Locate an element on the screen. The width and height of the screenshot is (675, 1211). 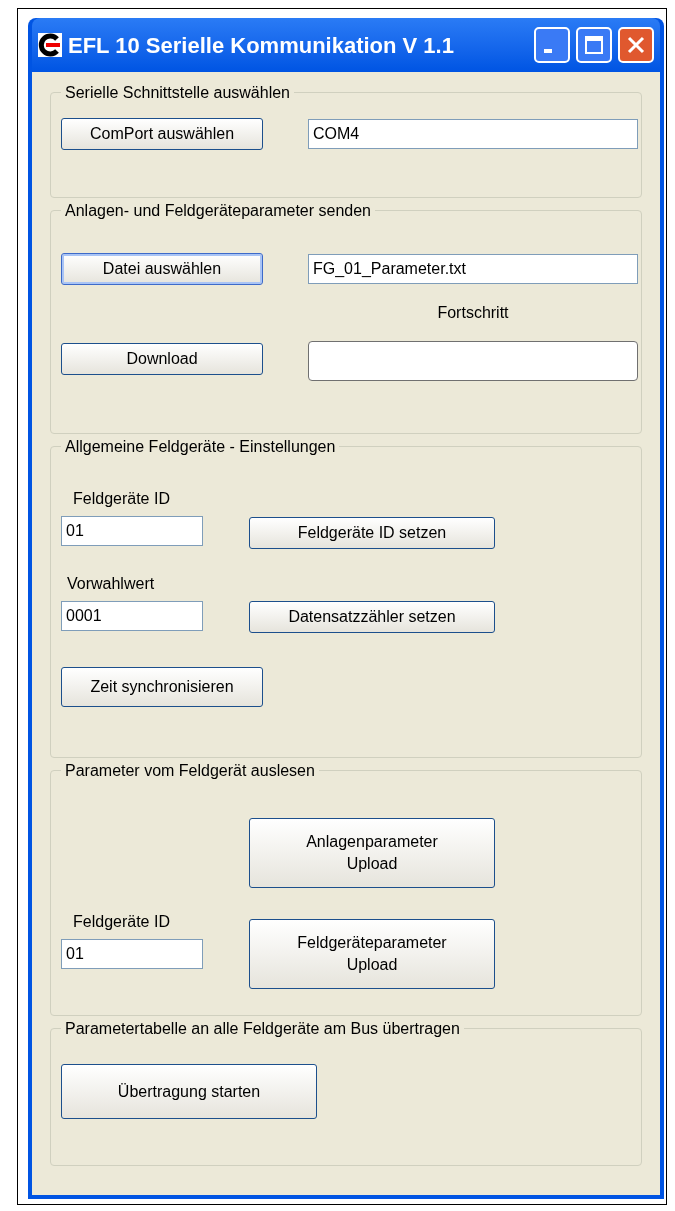
maximize-button is located at coordinates (594, 45).